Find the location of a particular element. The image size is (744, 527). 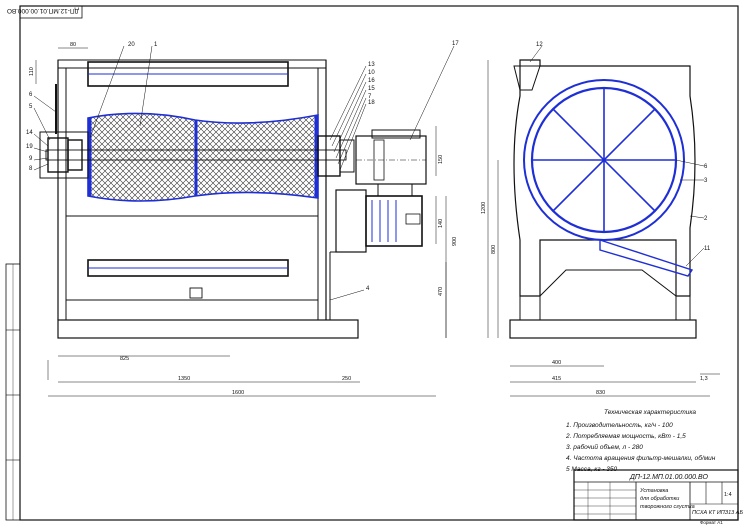

pos-4: 4 is located at coordinates (368, 289).